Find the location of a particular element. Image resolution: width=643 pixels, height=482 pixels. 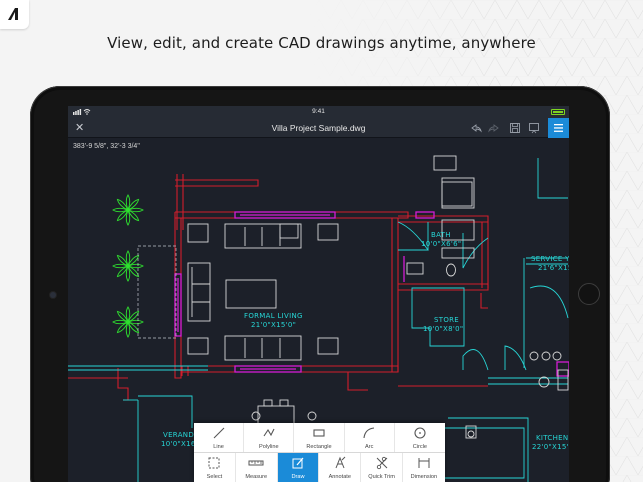

undo-icon is located at coordinates (476, 128).